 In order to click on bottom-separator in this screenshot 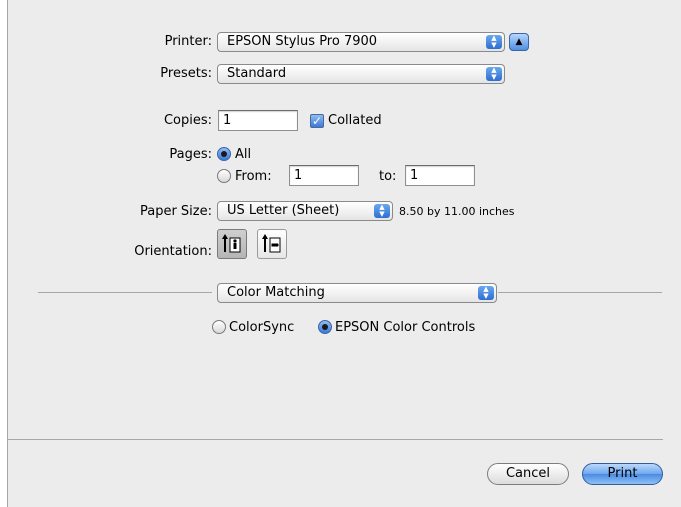, I will do `click(335, 439)`.